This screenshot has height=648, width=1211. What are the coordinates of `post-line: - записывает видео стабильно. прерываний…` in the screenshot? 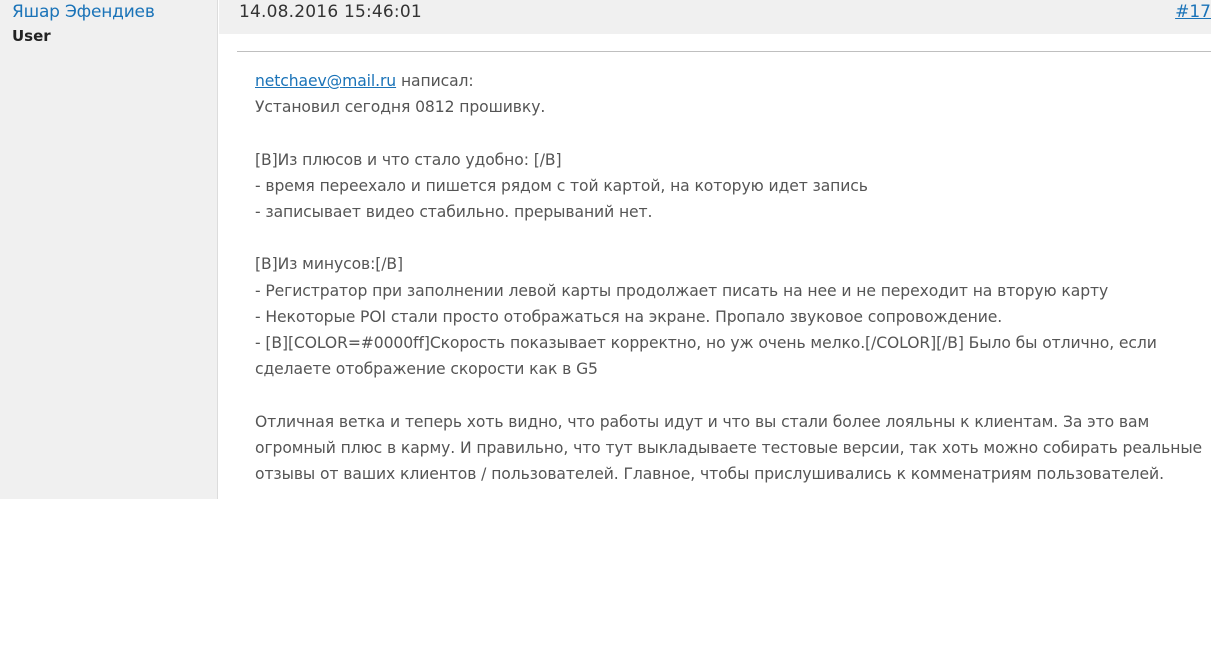 It's located at (454, 212).